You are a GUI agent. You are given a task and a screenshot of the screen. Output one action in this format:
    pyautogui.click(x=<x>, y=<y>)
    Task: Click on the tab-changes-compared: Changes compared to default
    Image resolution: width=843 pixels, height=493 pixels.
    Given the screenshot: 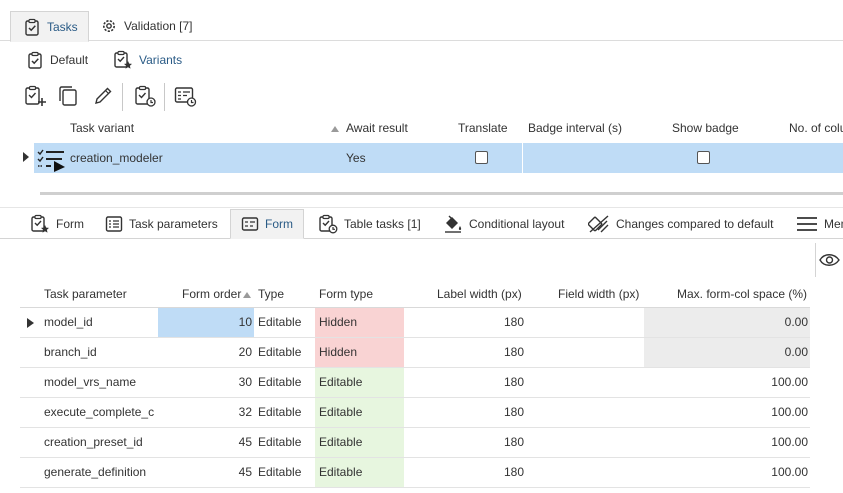 What is the action you would take?
    pyautogui.click(x=680, y=223)
    